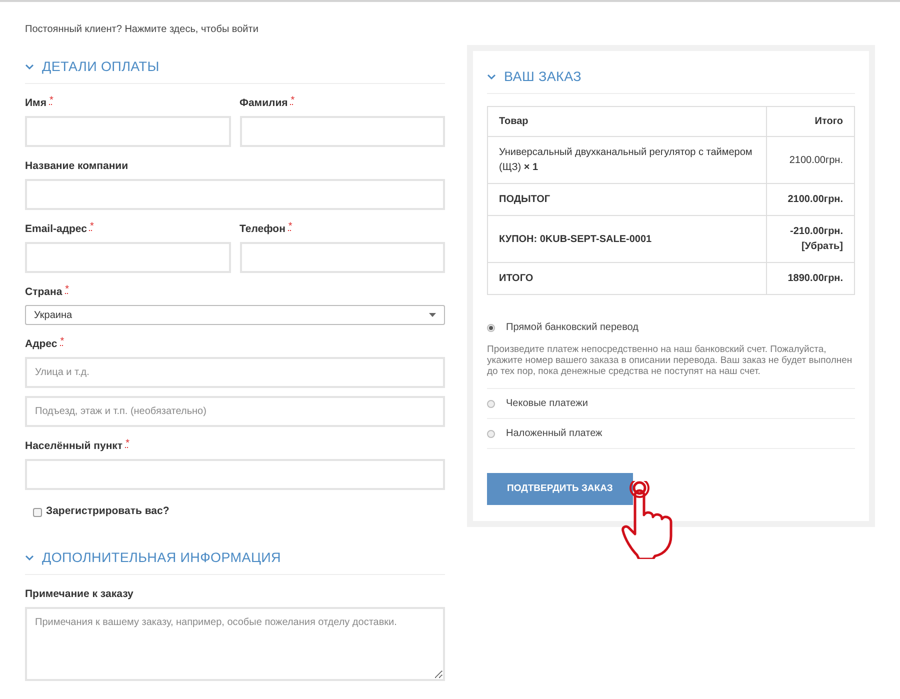 The image size is (900, 699). What do you see at coordinates (810, 278) in the screenshot?
I see `table-cell: 1890.00грн.` at bounding box center [810, 278].